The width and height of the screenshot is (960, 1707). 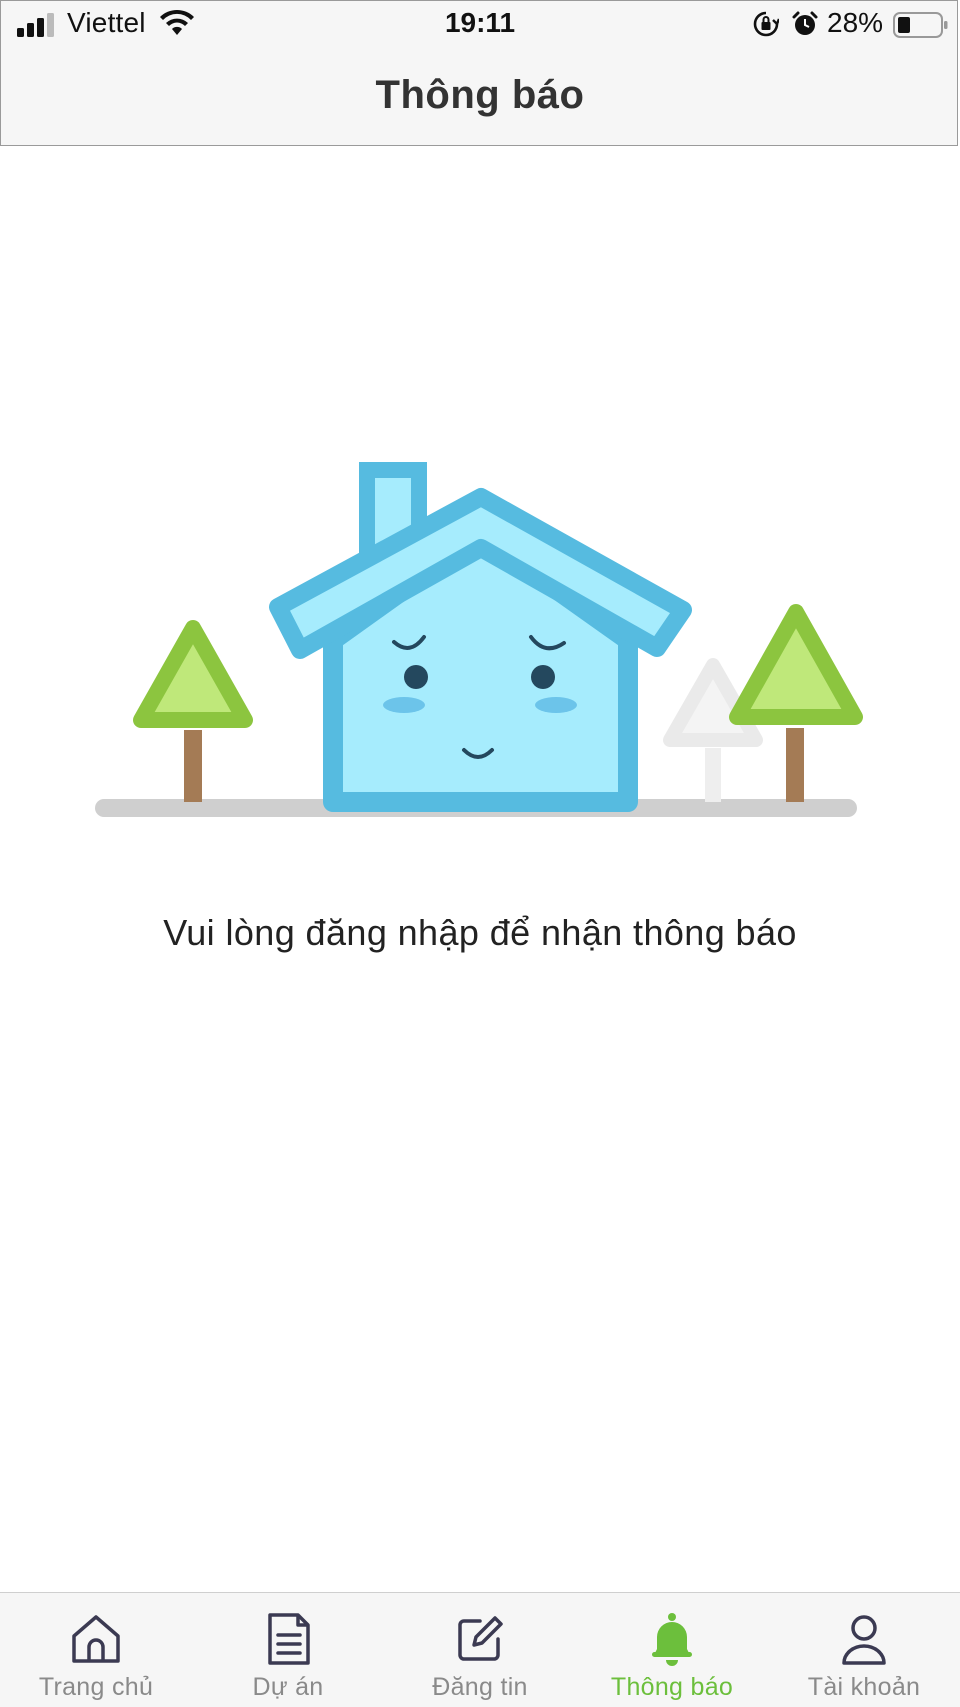 I want to click on alarm-icon, so click(x=805, y=23).